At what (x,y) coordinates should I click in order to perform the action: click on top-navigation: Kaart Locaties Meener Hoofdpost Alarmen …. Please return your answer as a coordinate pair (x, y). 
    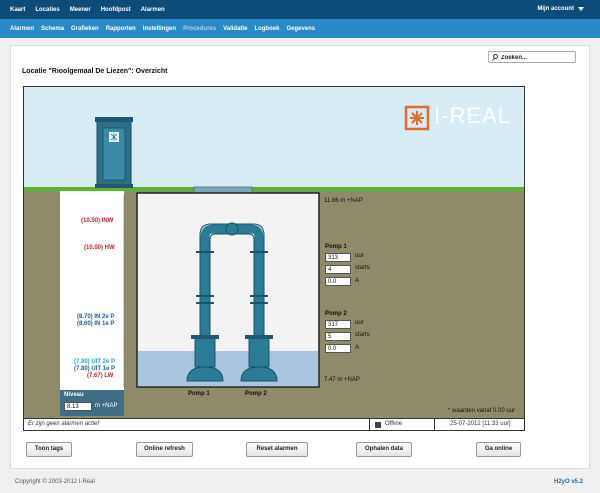
    Looking at the image, I should click on (300, 9).